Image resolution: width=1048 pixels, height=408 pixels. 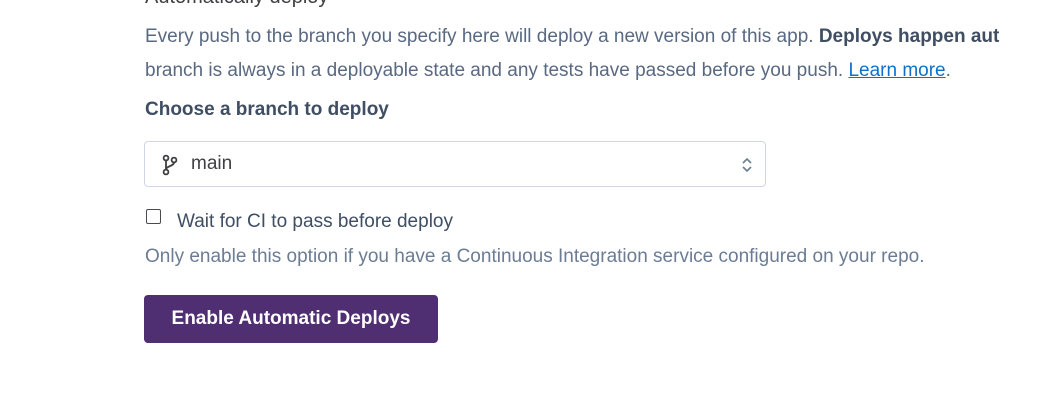 I want to click on git-branch-icon, so click(x=170, y=165).